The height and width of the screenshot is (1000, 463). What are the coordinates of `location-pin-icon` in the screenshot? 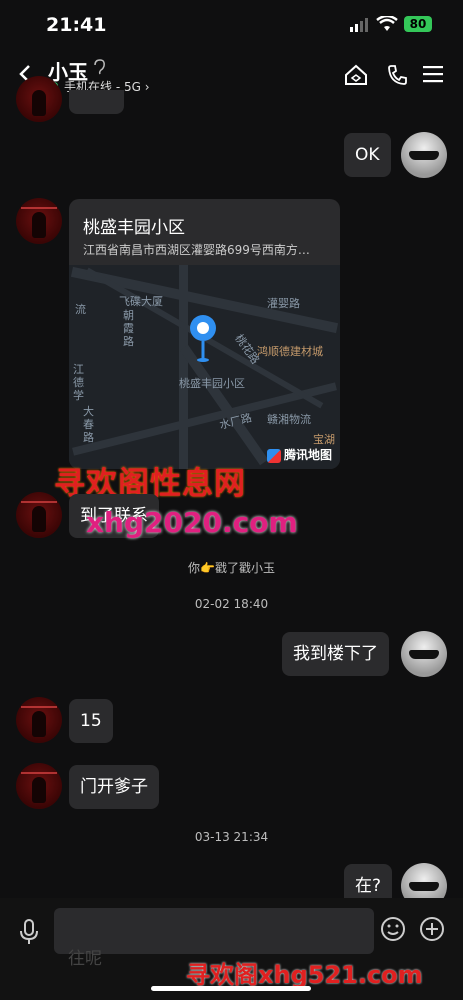 It's located at (203, 338).